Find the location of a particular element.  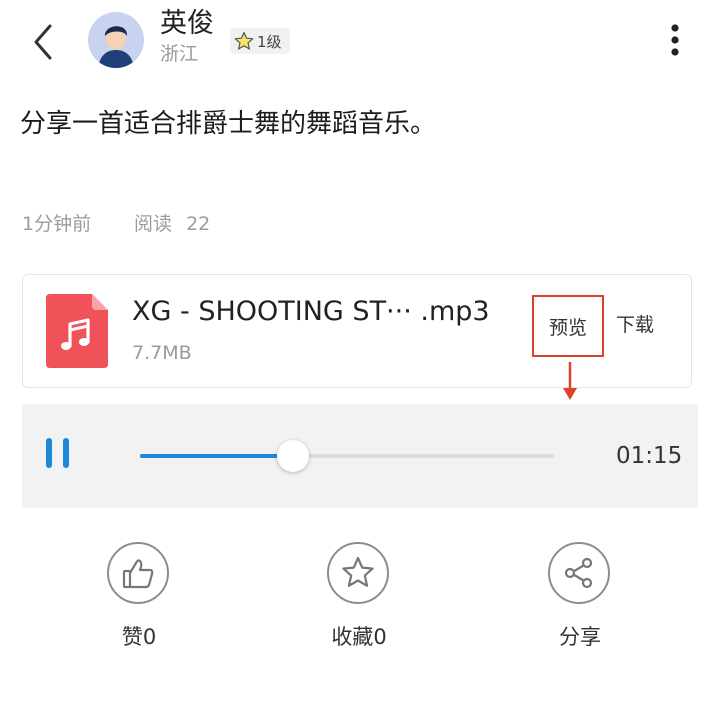

pause-button is located at coordinates (58, 453).